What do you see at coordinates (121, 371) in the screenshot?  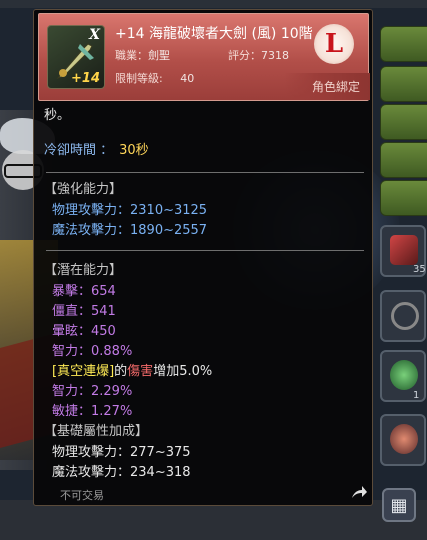 I see `special-mid: 的` at bounding box center [121, 371].